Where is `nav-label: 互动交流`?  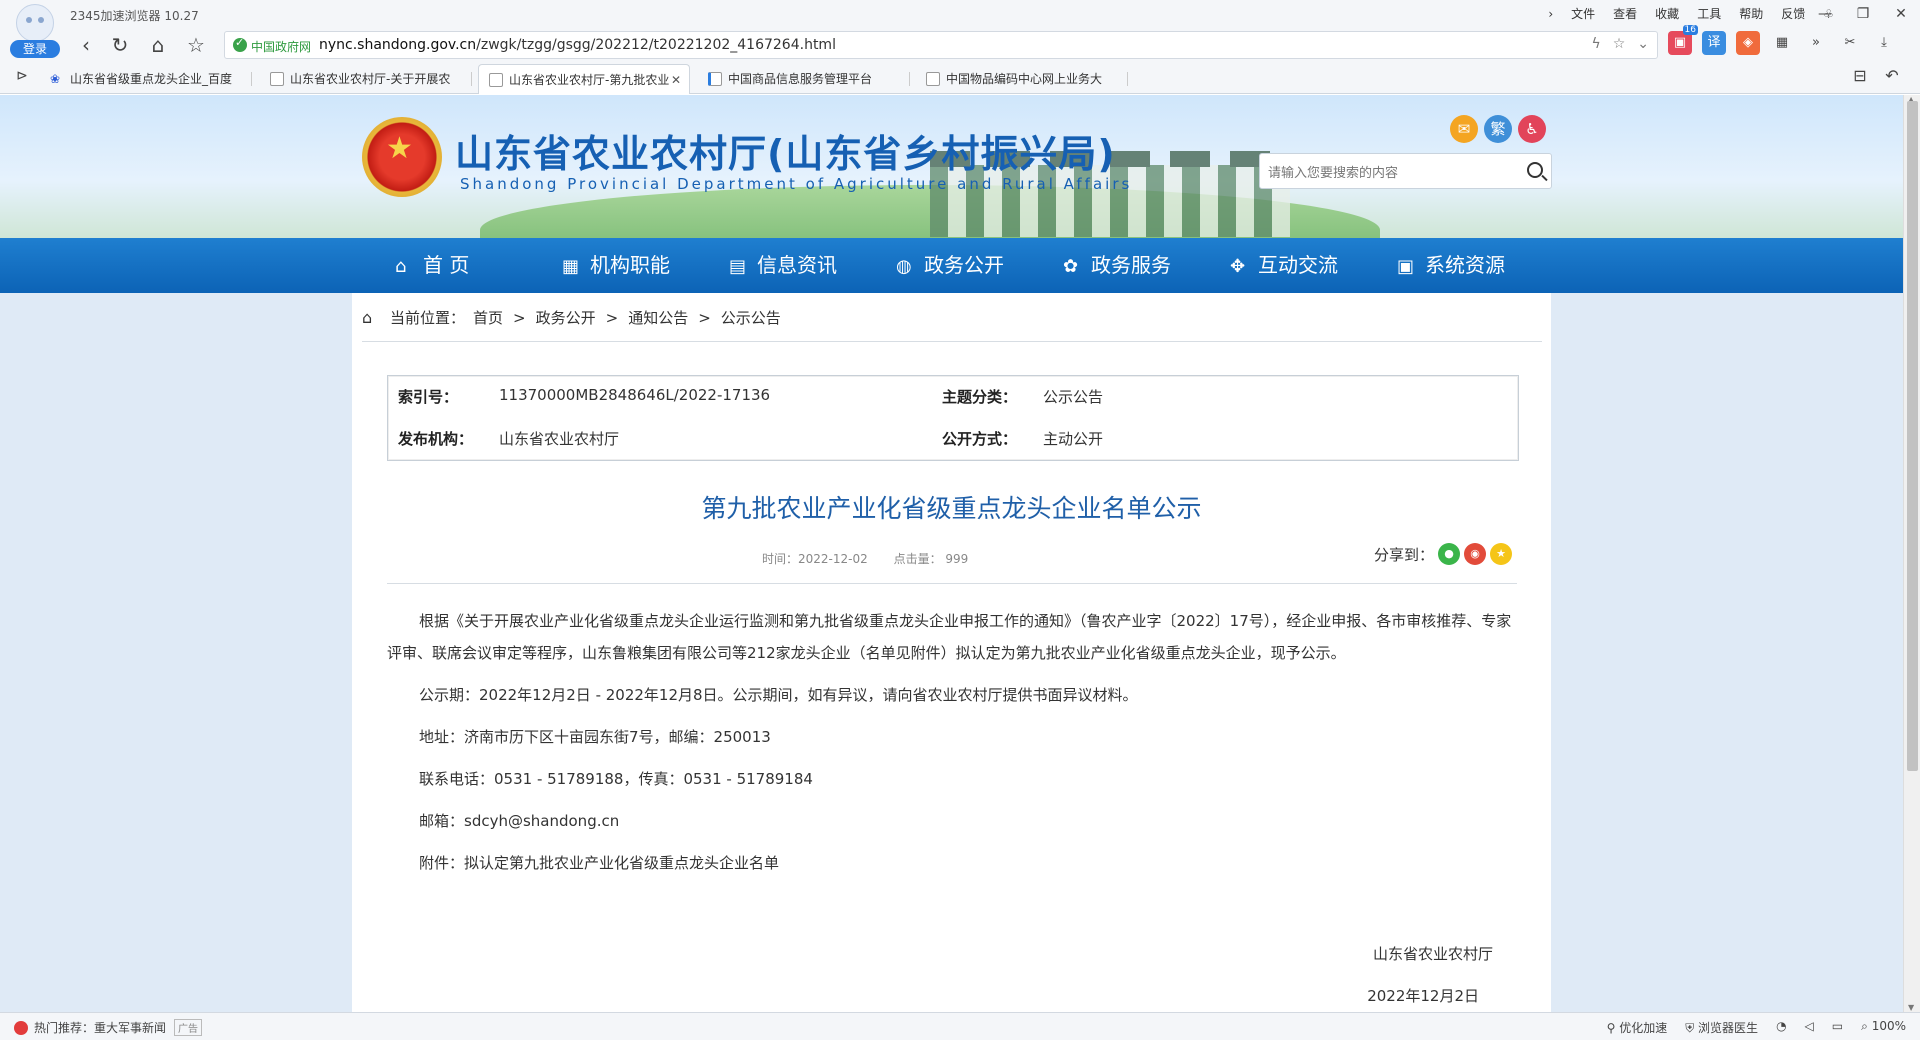
nav-label: 互动交流 is located at coordinates (1298, 265).